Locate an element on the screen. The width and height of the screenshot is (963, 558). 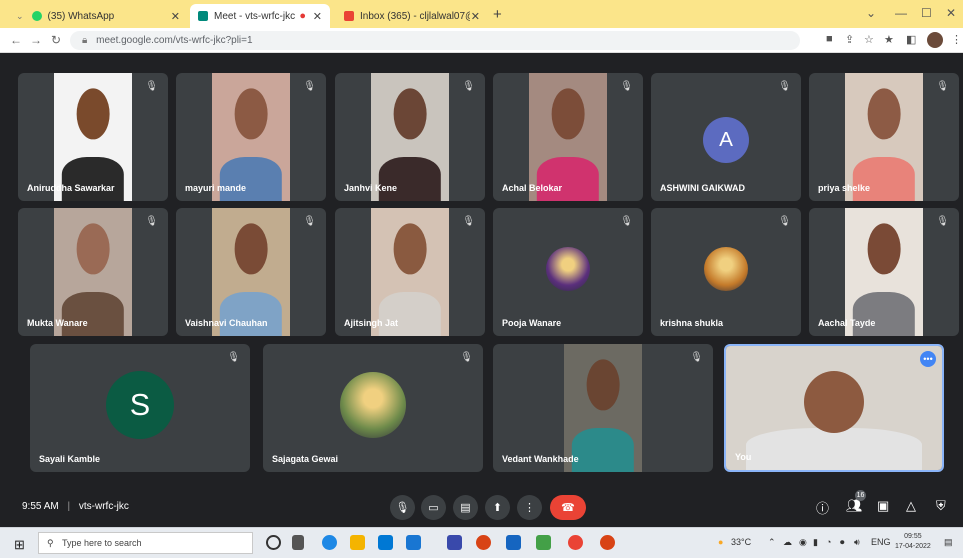
leave-call-button: ☎︎ is located at coordinates (568, 507).